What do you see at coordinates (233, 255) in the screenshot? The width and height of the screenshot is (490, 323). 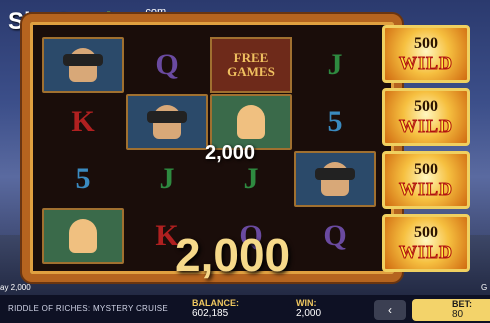 I see `total-win-amount: 2,000` at bounding box center [233, 255].